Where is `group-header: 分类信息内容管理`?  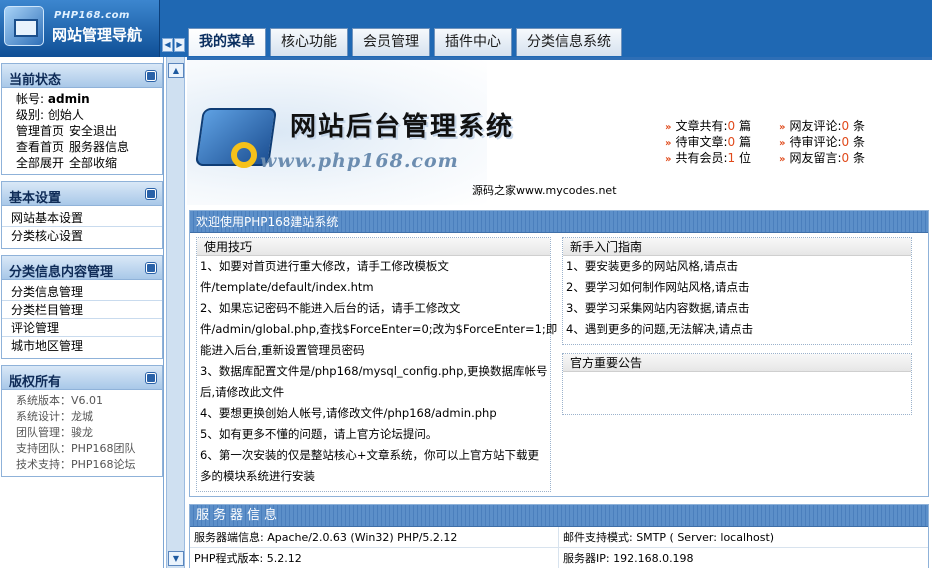 group-header: 分类信息内容管理 is located at coordinates (82, 268).